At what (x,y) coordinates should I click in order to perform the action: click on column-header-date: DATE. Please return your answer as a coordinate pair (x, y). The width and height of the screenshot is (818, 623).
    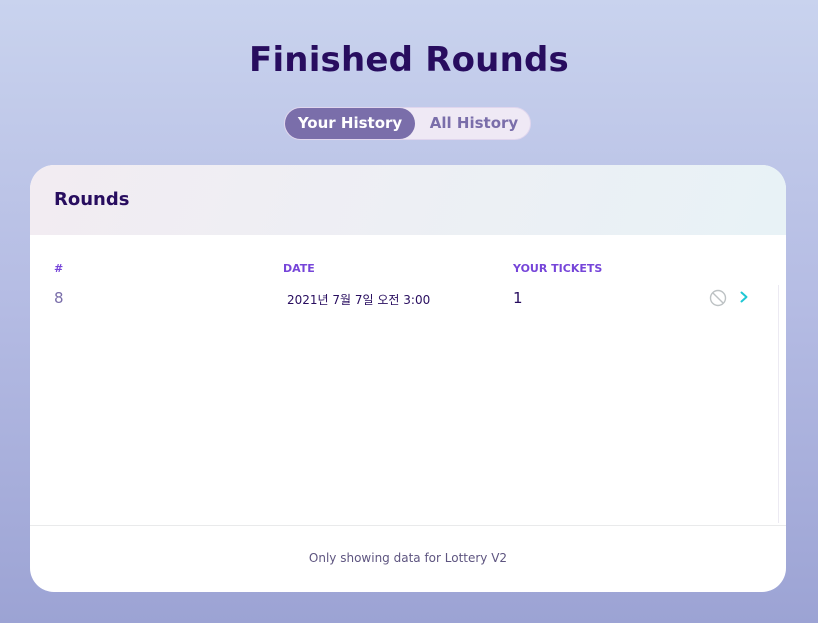
    Looking at the image, I should click on (299, 268).